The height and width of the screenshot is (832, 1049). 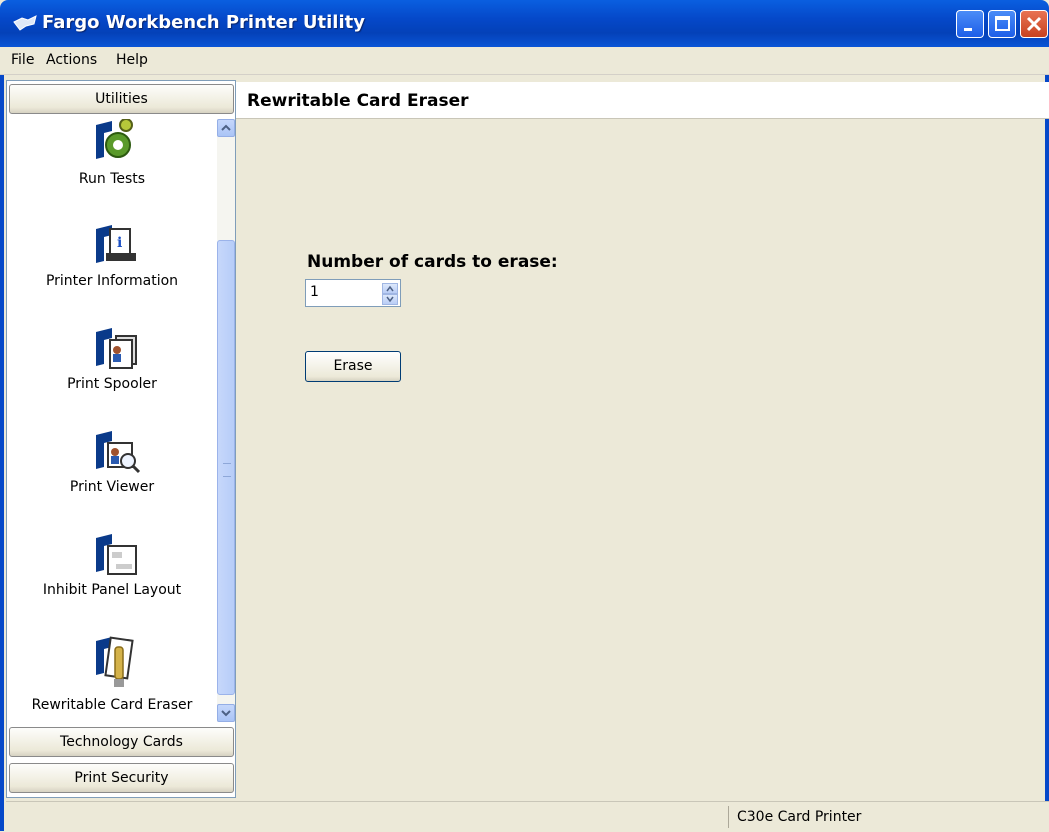 I want to click on inhibit-panel-icon, so click(x=116, y=554).